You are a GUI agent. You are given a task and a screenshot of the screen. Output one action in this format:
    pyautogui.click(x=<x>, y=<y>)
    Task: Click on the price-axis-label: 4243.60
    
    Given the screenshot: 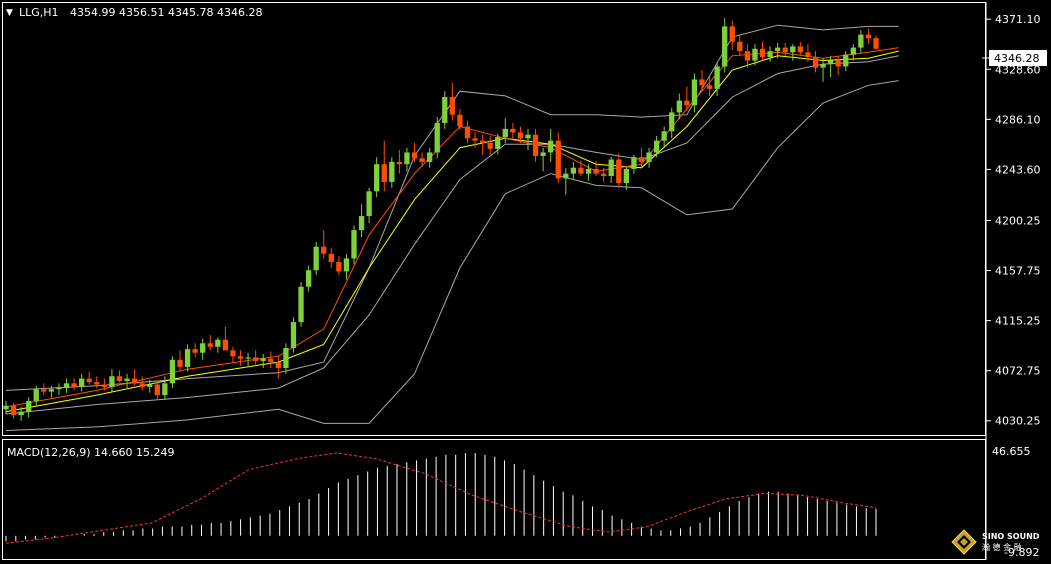 What is the action you would take?
    pyautogui.click(x=1018, y=169)
    